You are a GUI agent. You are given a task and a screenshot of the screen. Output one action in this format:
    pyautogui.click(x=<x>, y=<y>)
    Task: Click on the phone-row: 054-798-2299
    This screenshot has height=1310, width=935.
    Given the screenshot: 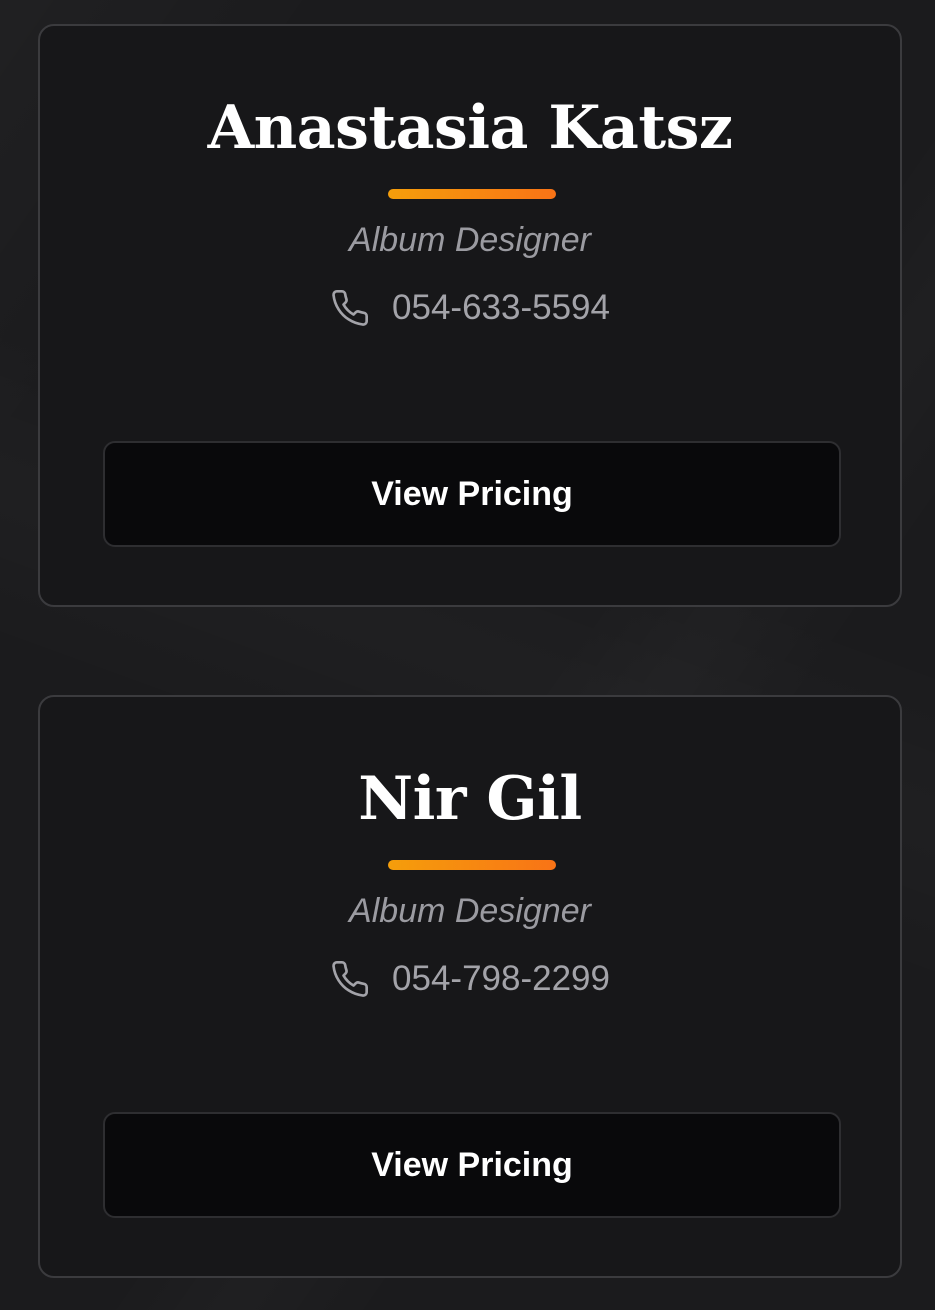 What is the action you would take?
    pyautogui.click(x=470, y=979)
    